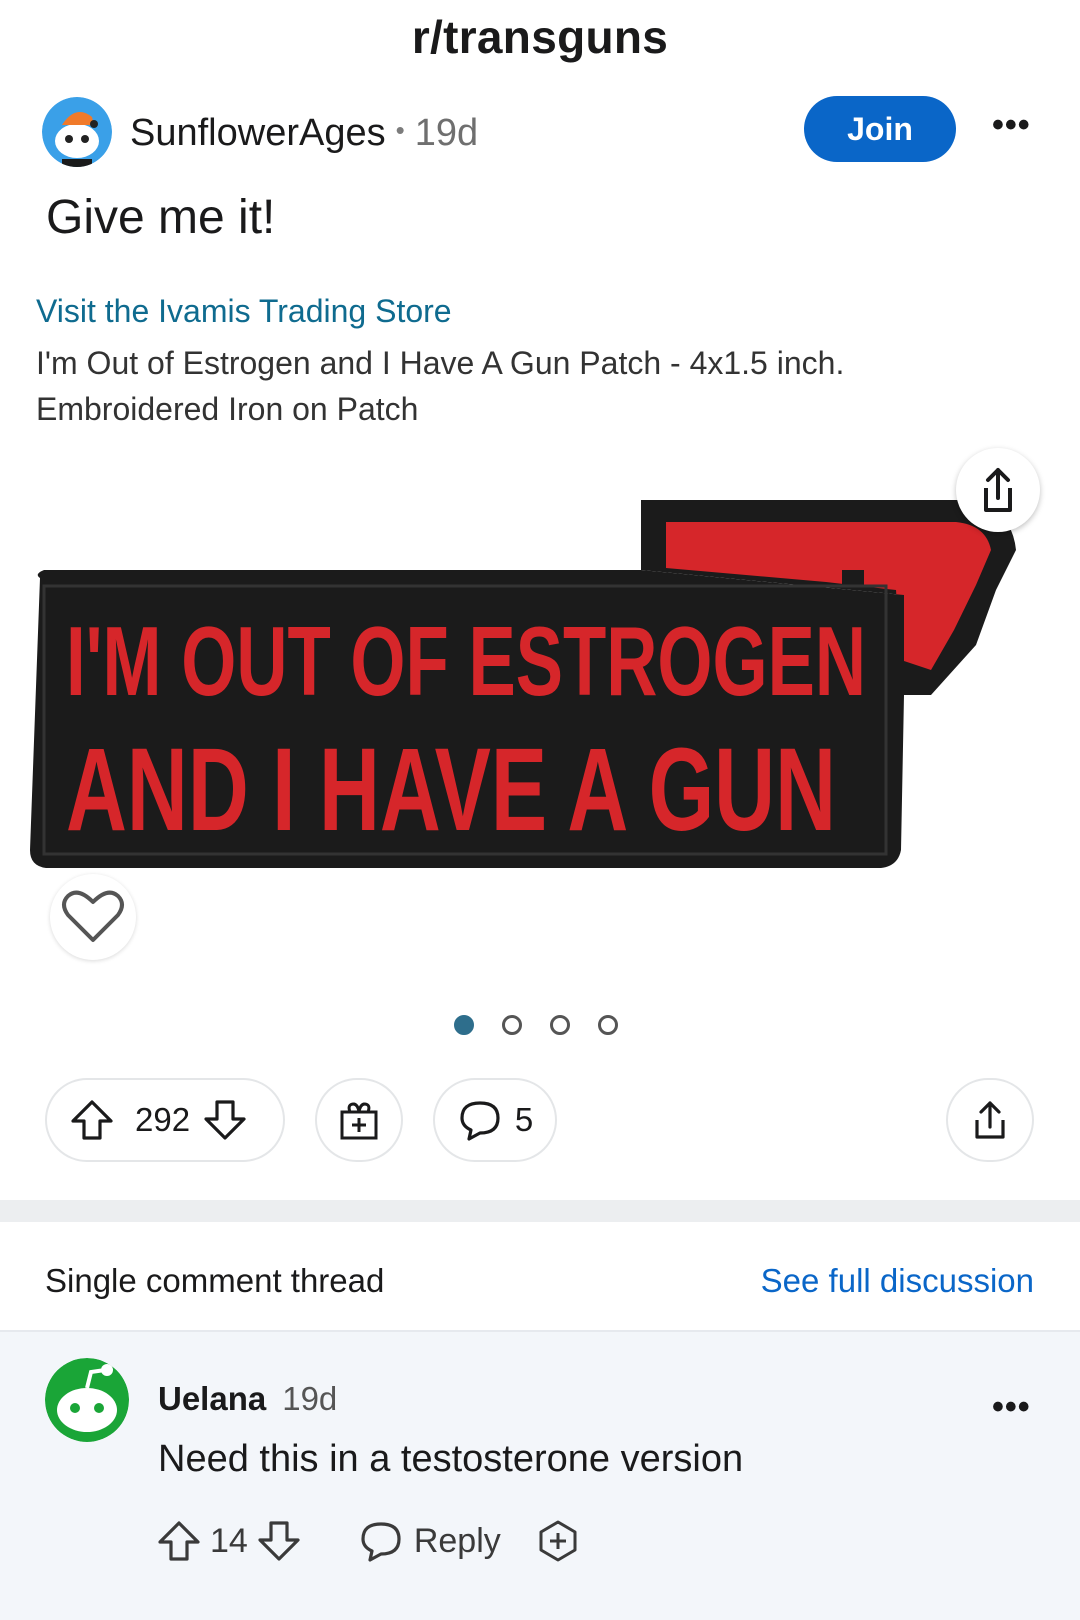  What do you see at coordinates (540, 37) in the screenshot?
I see `subreddit-title: r/transguns` at bounding box center [540, 37].